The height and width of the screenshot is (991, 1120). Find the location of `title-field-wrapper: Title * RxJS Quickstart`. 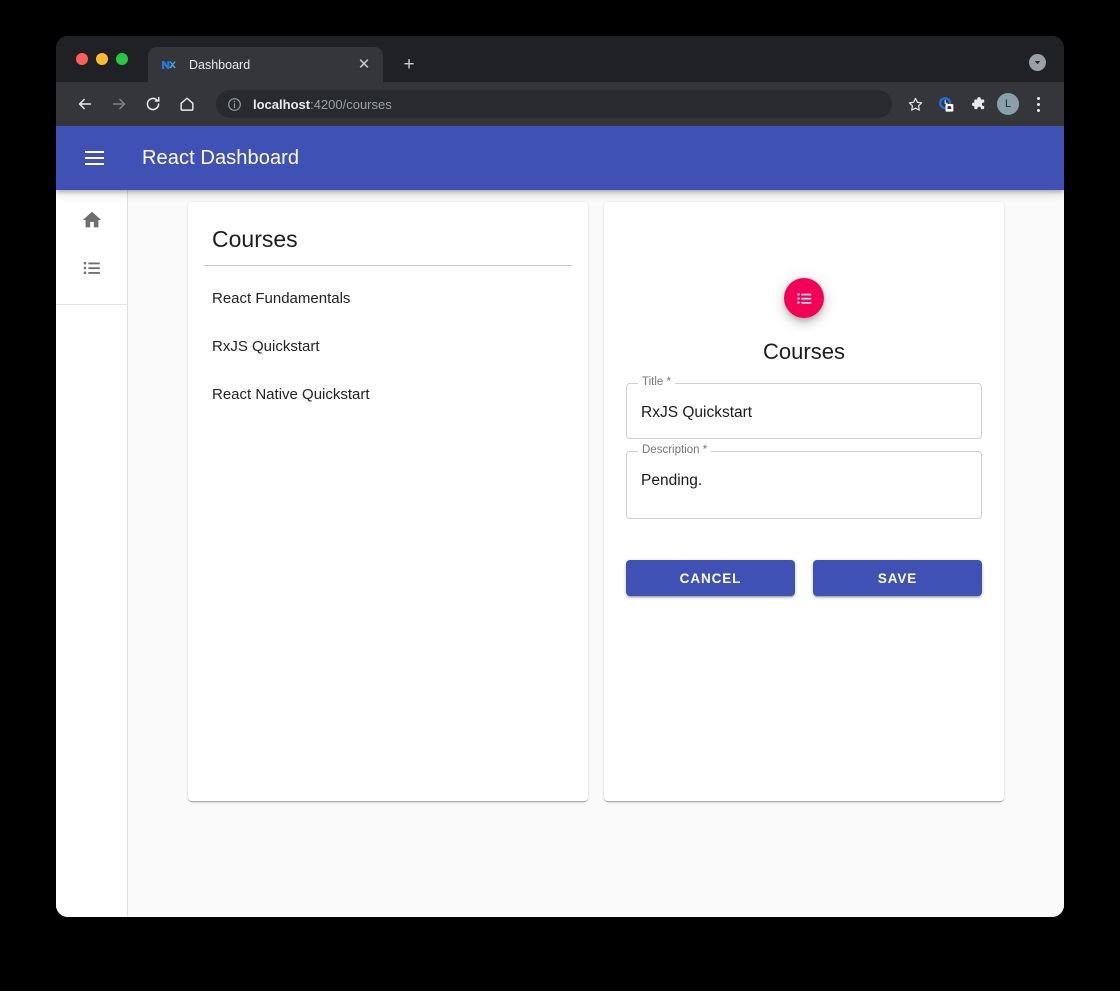

title-field-wrapper: Title * RxJS Quickstart is located at coordinates (804, 407).